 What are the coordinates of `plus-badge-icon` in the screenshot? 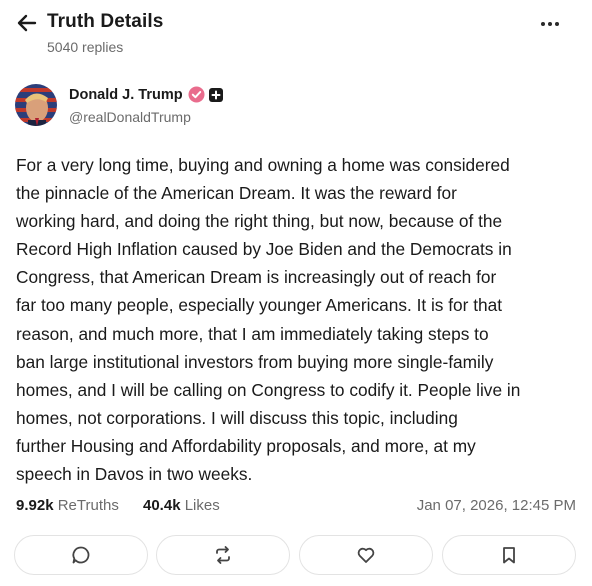 It's located at (215, 94).